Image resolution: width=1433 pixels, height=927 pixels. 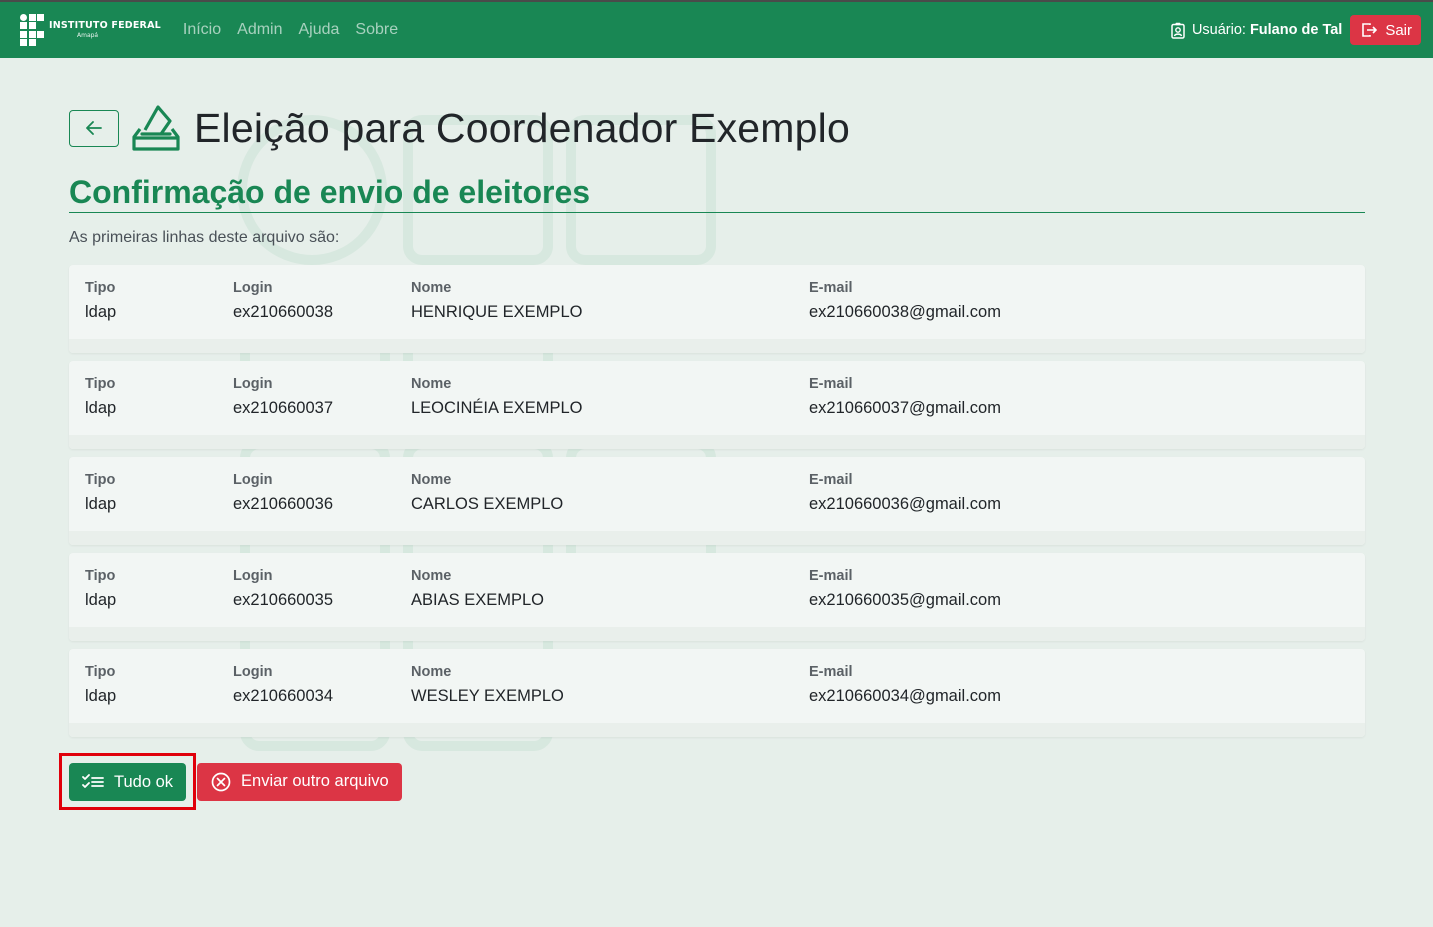 What do you see at coordinates (319, 30) in the screenshot?
I see `nav-link-ajuda: Ajuda` at bounding box center [319, 30].